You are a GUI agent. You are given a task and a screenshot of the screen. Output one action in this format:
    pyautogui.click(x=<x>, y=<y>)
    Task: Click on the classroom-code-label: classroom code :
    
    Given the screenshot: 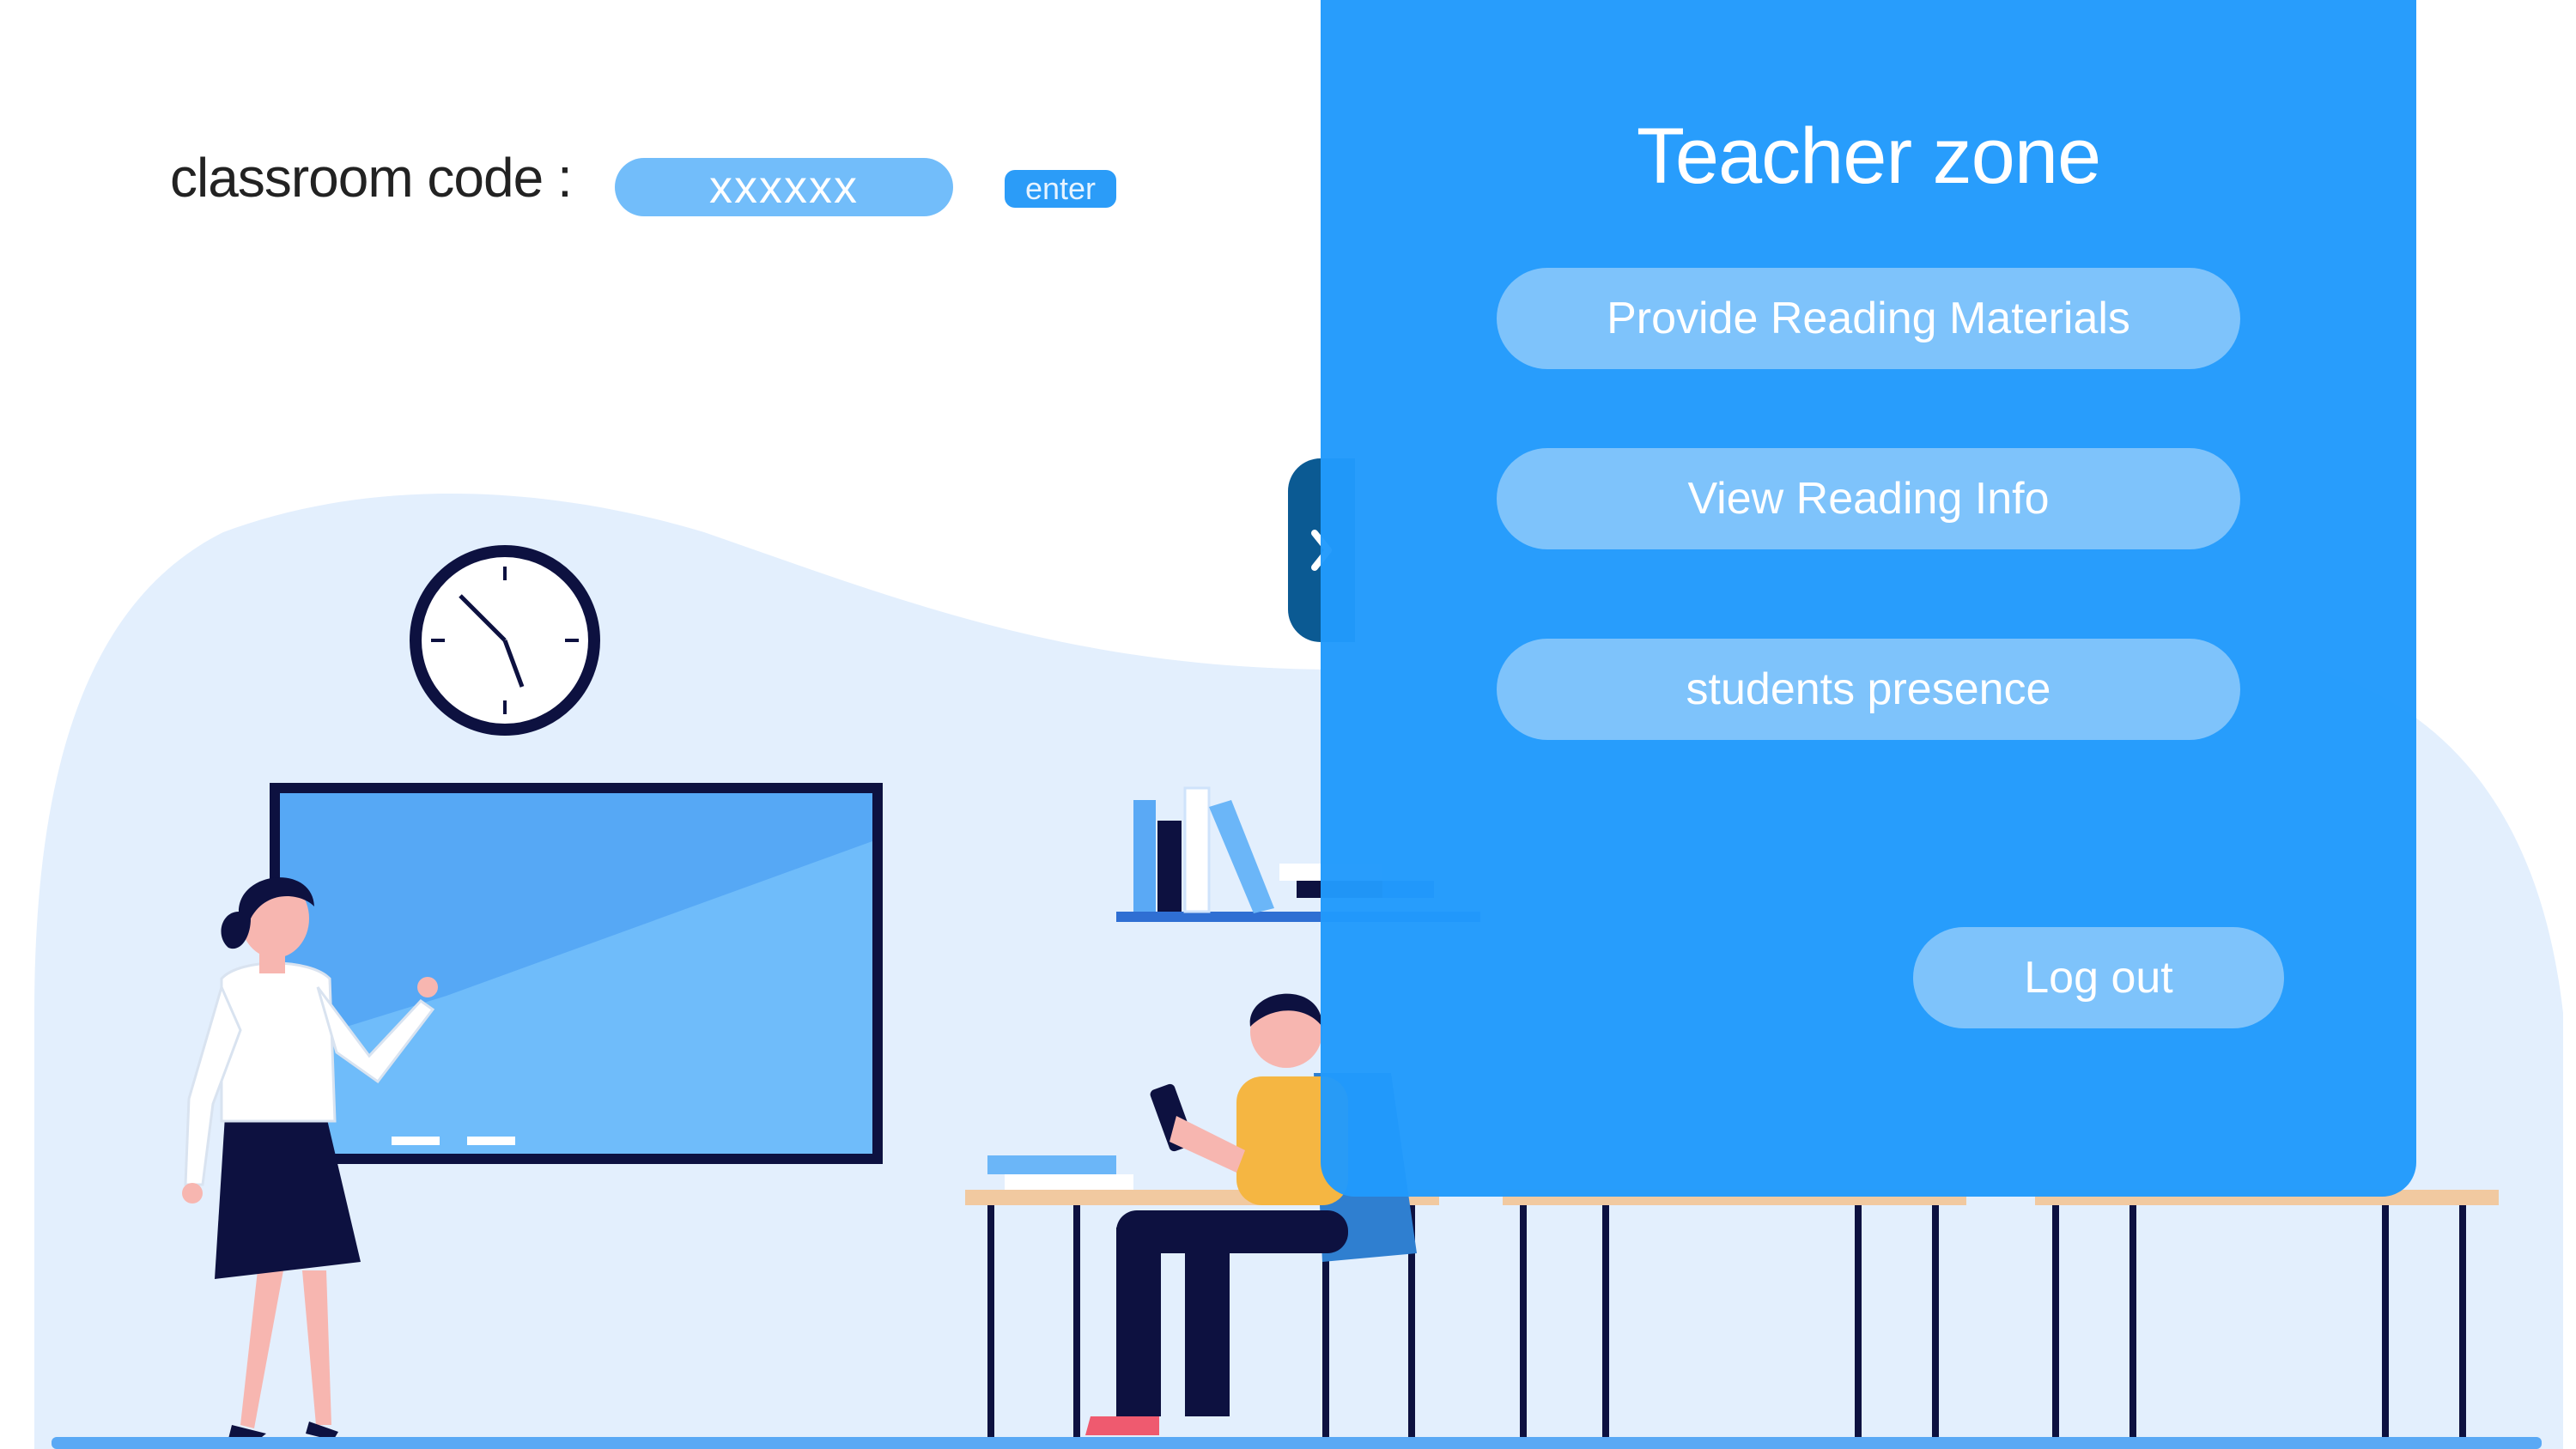 What is the action you would take?
    pyautogui.click(x=371, y=178)
    